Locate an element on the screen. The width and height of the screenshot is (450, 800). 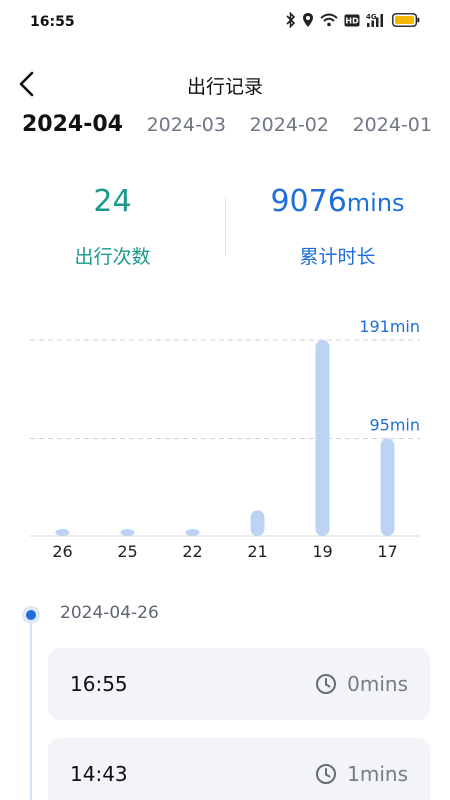
trip-duration-value: 0mins is located at coordinates (377, 684).